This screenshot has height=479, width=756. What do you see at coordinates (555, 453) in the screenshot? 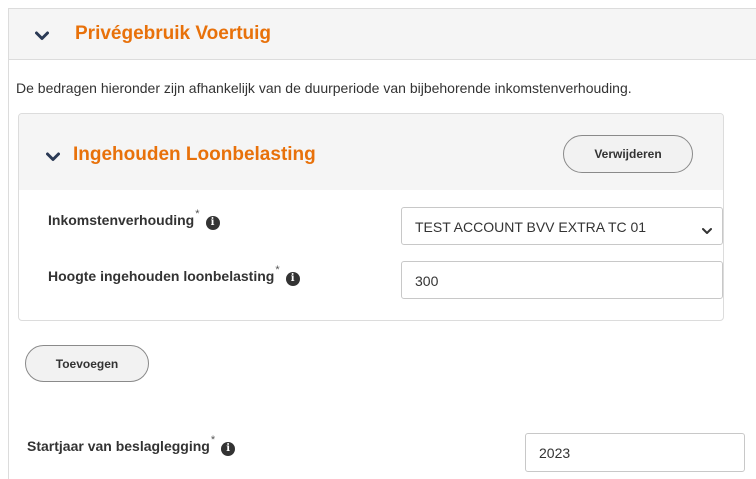
I see `start-year-value: 2023` at bounding box center [555, 453].